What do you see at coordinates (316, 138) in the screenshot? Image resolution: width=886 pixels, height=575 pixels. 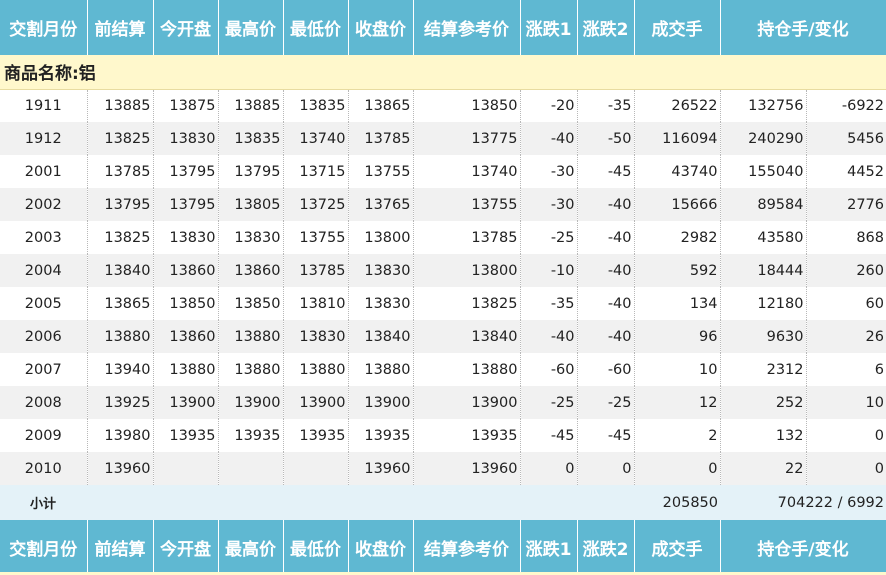 I see `table-cell: 13740` at bounding box center [316, 138].